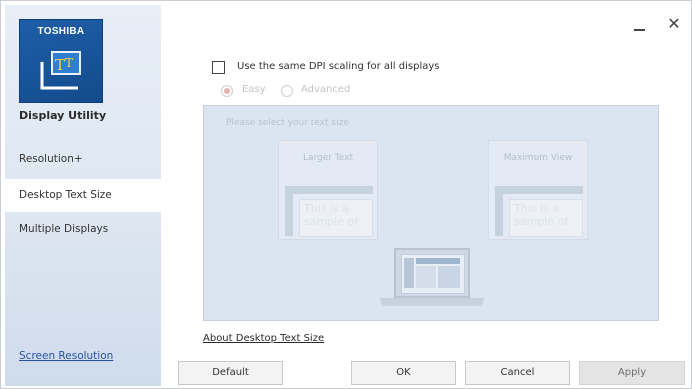 Image resolution: width=692 pixels, height=389 pixels. What do you see at coordinates (51, 159) in the screenshot?
I see `sidebar-item-label: Resolution+` at bounding box center [51, 159].